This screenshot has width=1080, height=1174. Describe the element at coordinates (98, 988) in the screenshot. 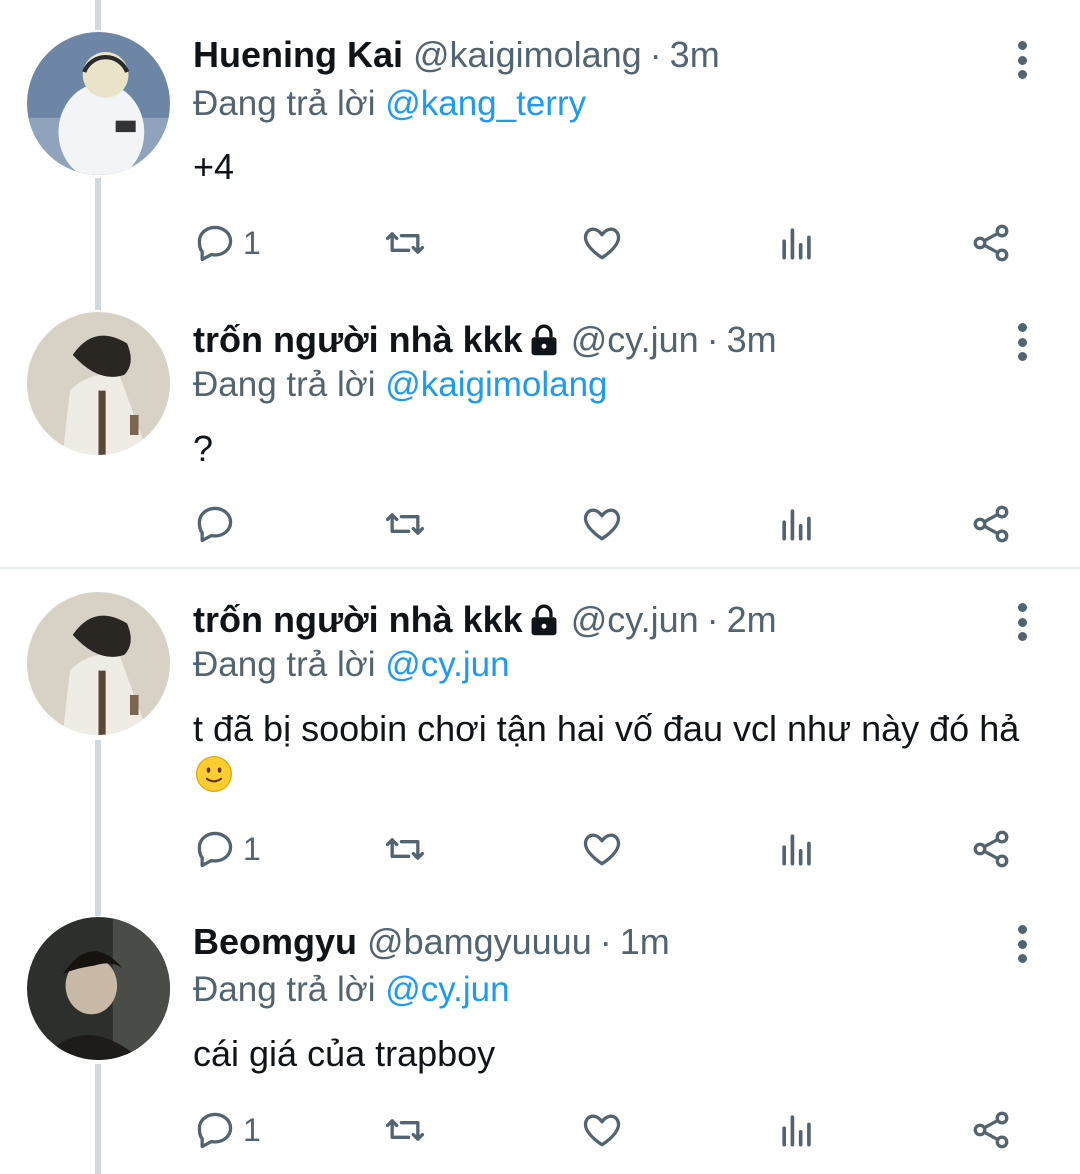

I see `avatar` at that location.